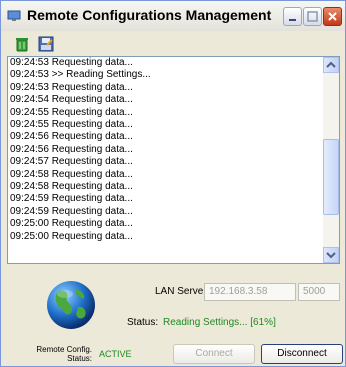  I want to click on scroll-thumb, so click(331, 177).